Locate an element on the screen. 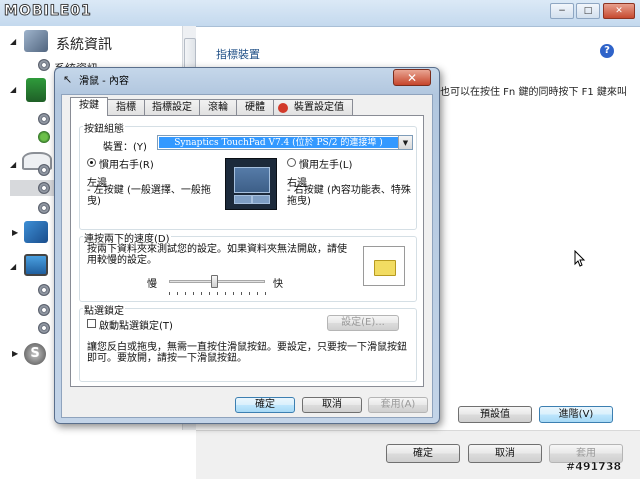 This screenshot has width=640, height=479. power-icon is located at coordinates (44, 137).